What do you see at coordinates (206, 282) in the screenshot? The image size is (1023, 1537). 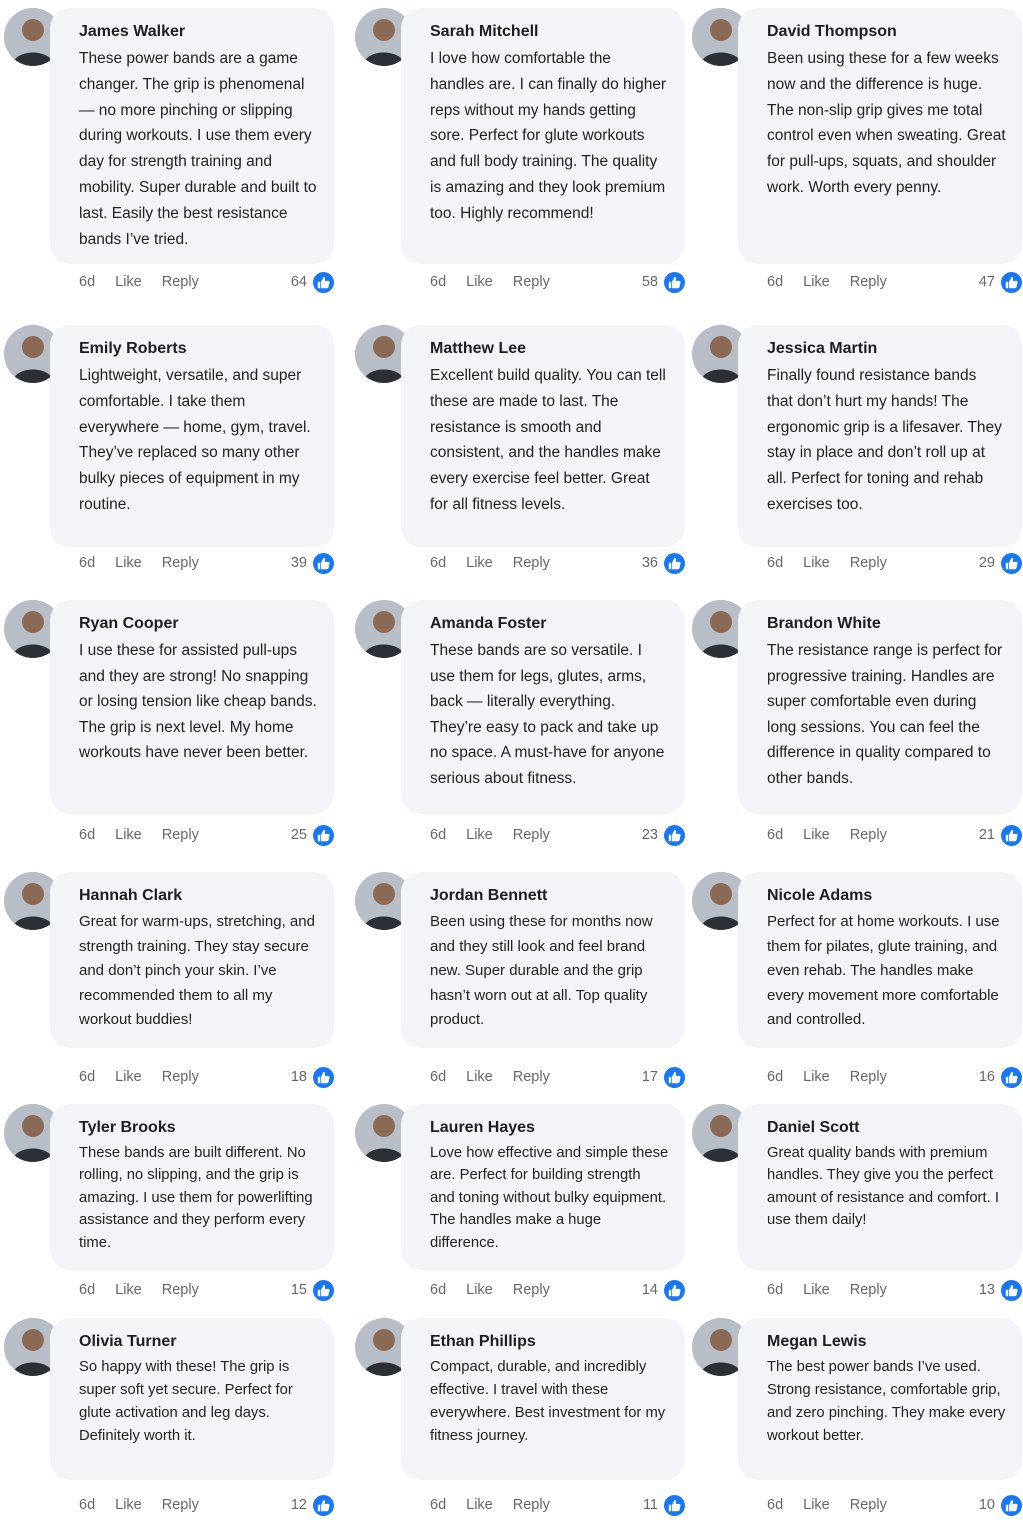 I see `comment-actions: 6d Like Reply 64` at bounding box center [206, 282].